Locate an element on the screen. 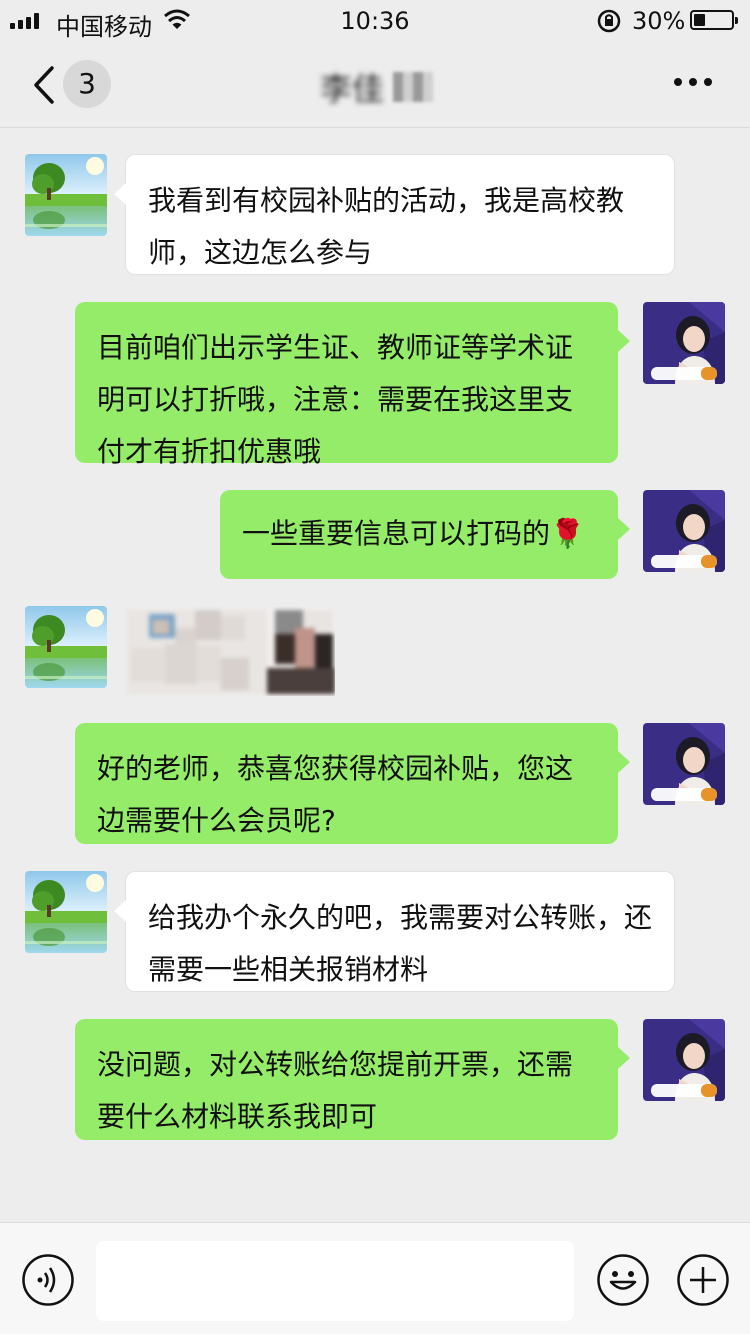 This screenshot has width=750, height=1334. battery-fill is located at coordinates (699, 20).